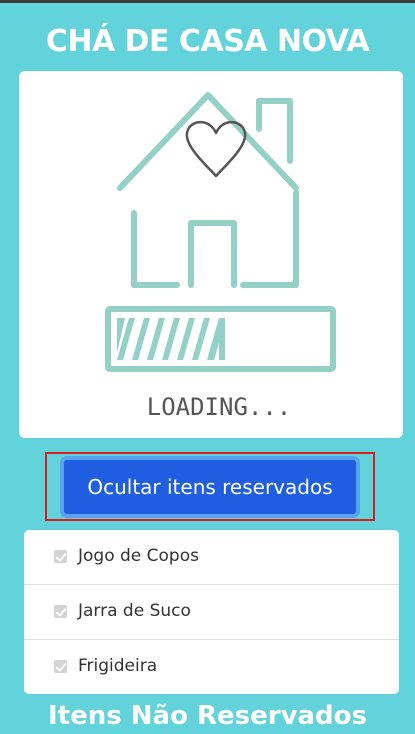 The width and height of the screenshot is (415, 734). I want to click on item-label: Jogo de Copos, so click(138, 556).